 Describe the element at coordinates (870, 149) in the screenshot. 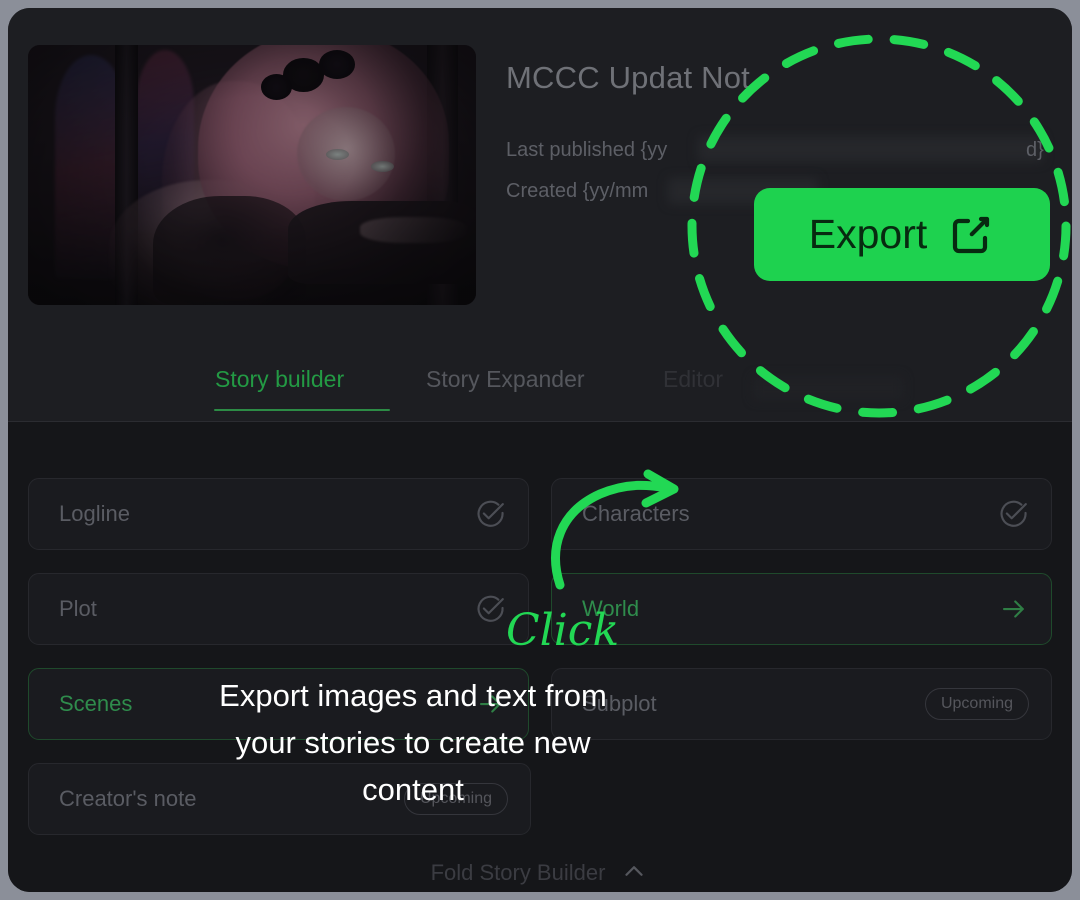

I see `last-published-value-obscured` at that location.